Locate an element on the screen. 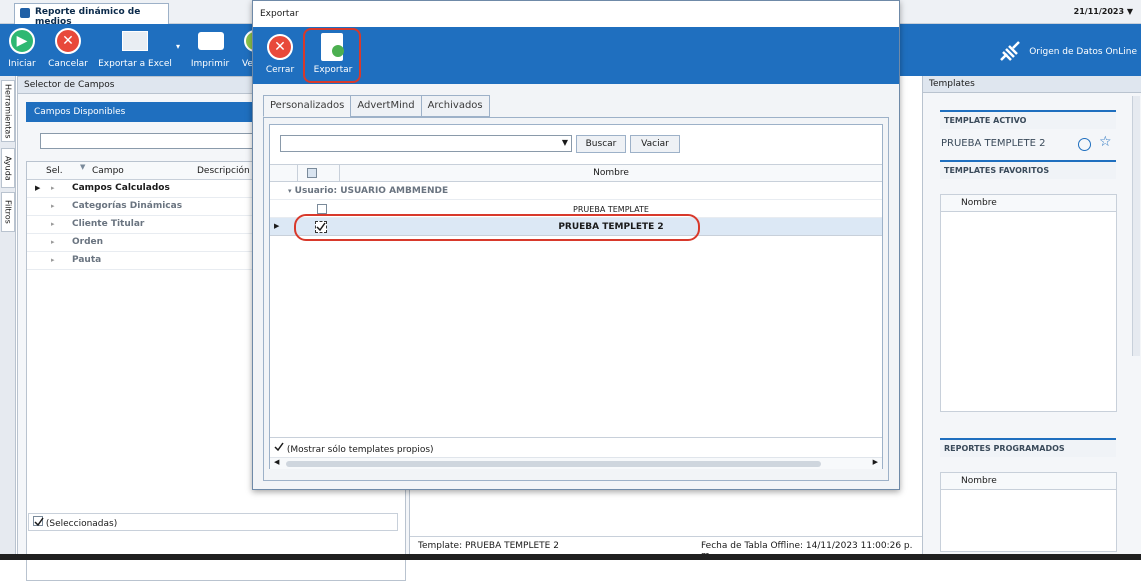 This screenshot has height=581, width=1141. date-display: 21/11/2023 ▼ is located at coordinates (1103, 11).